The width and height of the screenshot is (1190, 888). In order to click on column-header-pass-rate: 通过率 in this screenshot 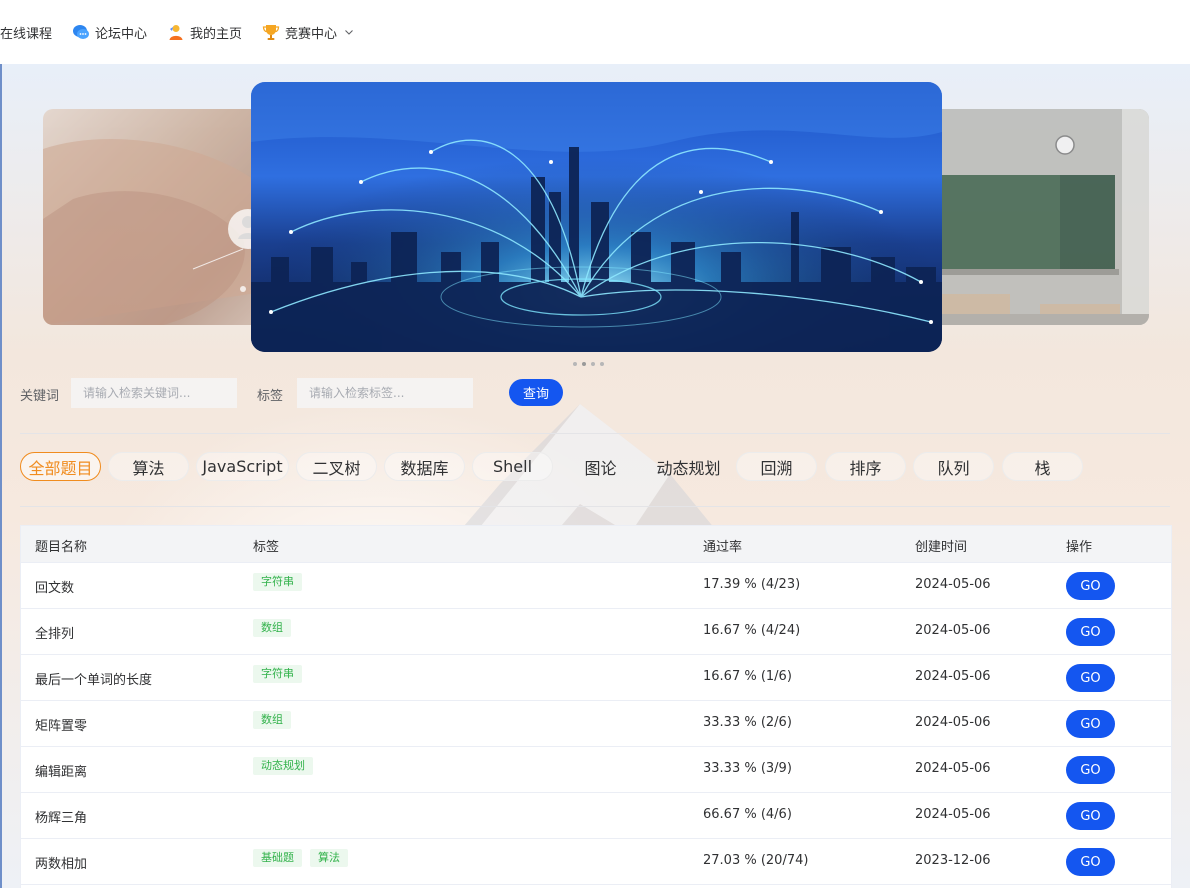, I will do `click(723, 547)`.